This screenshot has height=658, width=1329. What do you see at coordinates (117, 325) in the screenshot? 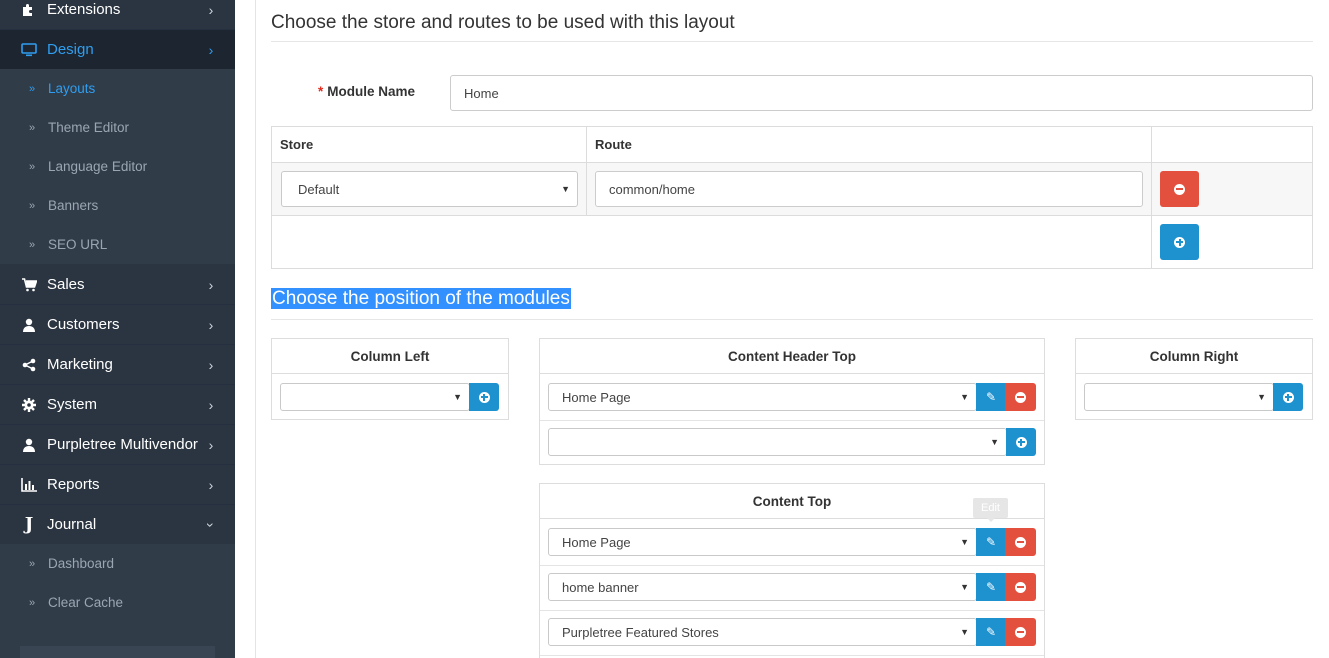
I see `sidebar-item-customers: Customers ›` at bounding box center [117, 325].